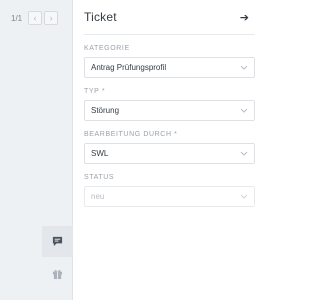  What do you see at coordinates (169, 17) in the screenshot?
I see `panel-header: Ticket ➔` at bounding box center [169, 17].